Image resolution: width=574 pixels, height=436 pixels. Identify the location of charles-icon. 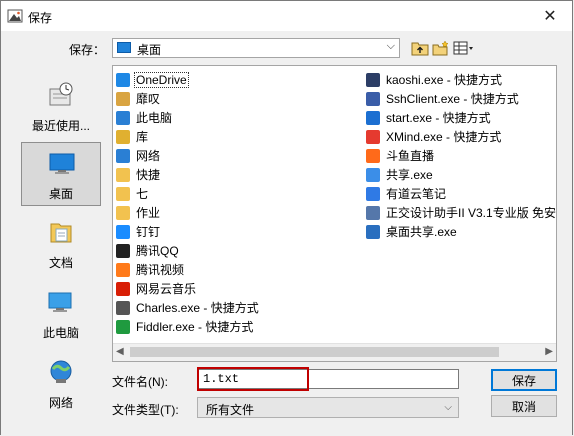
(123, 307).